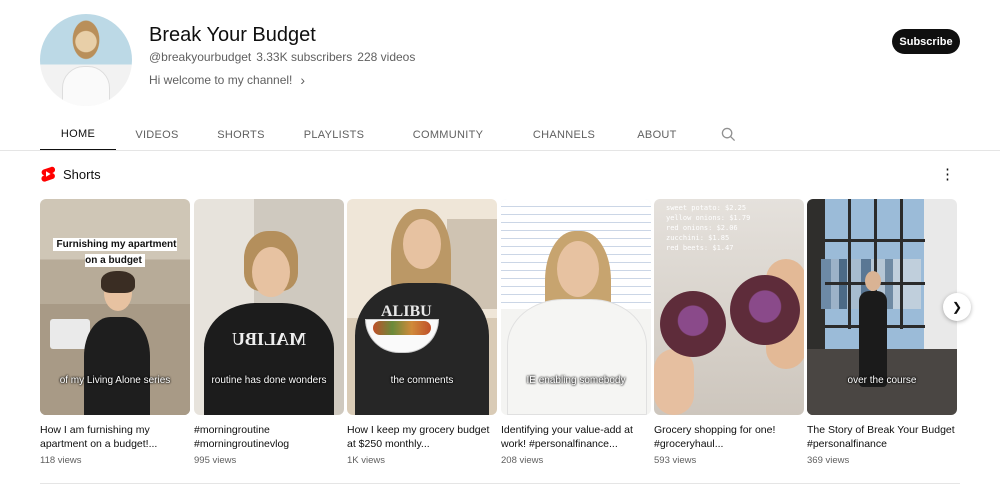  I want to click on channel-description: Hi welcome to my channel! ›, so click(227, 80).